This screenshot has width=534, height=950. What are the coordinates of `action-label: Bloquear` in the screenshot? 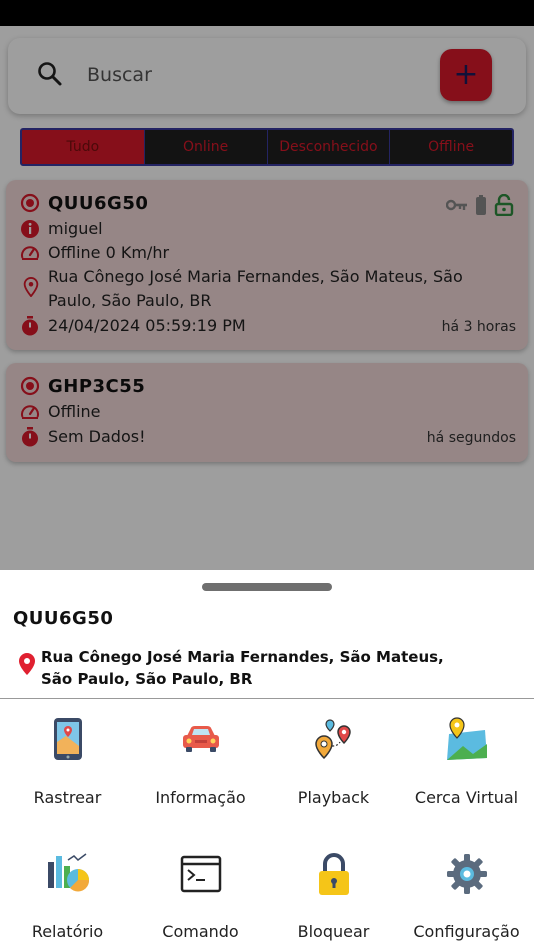 It's located at (333, 931).